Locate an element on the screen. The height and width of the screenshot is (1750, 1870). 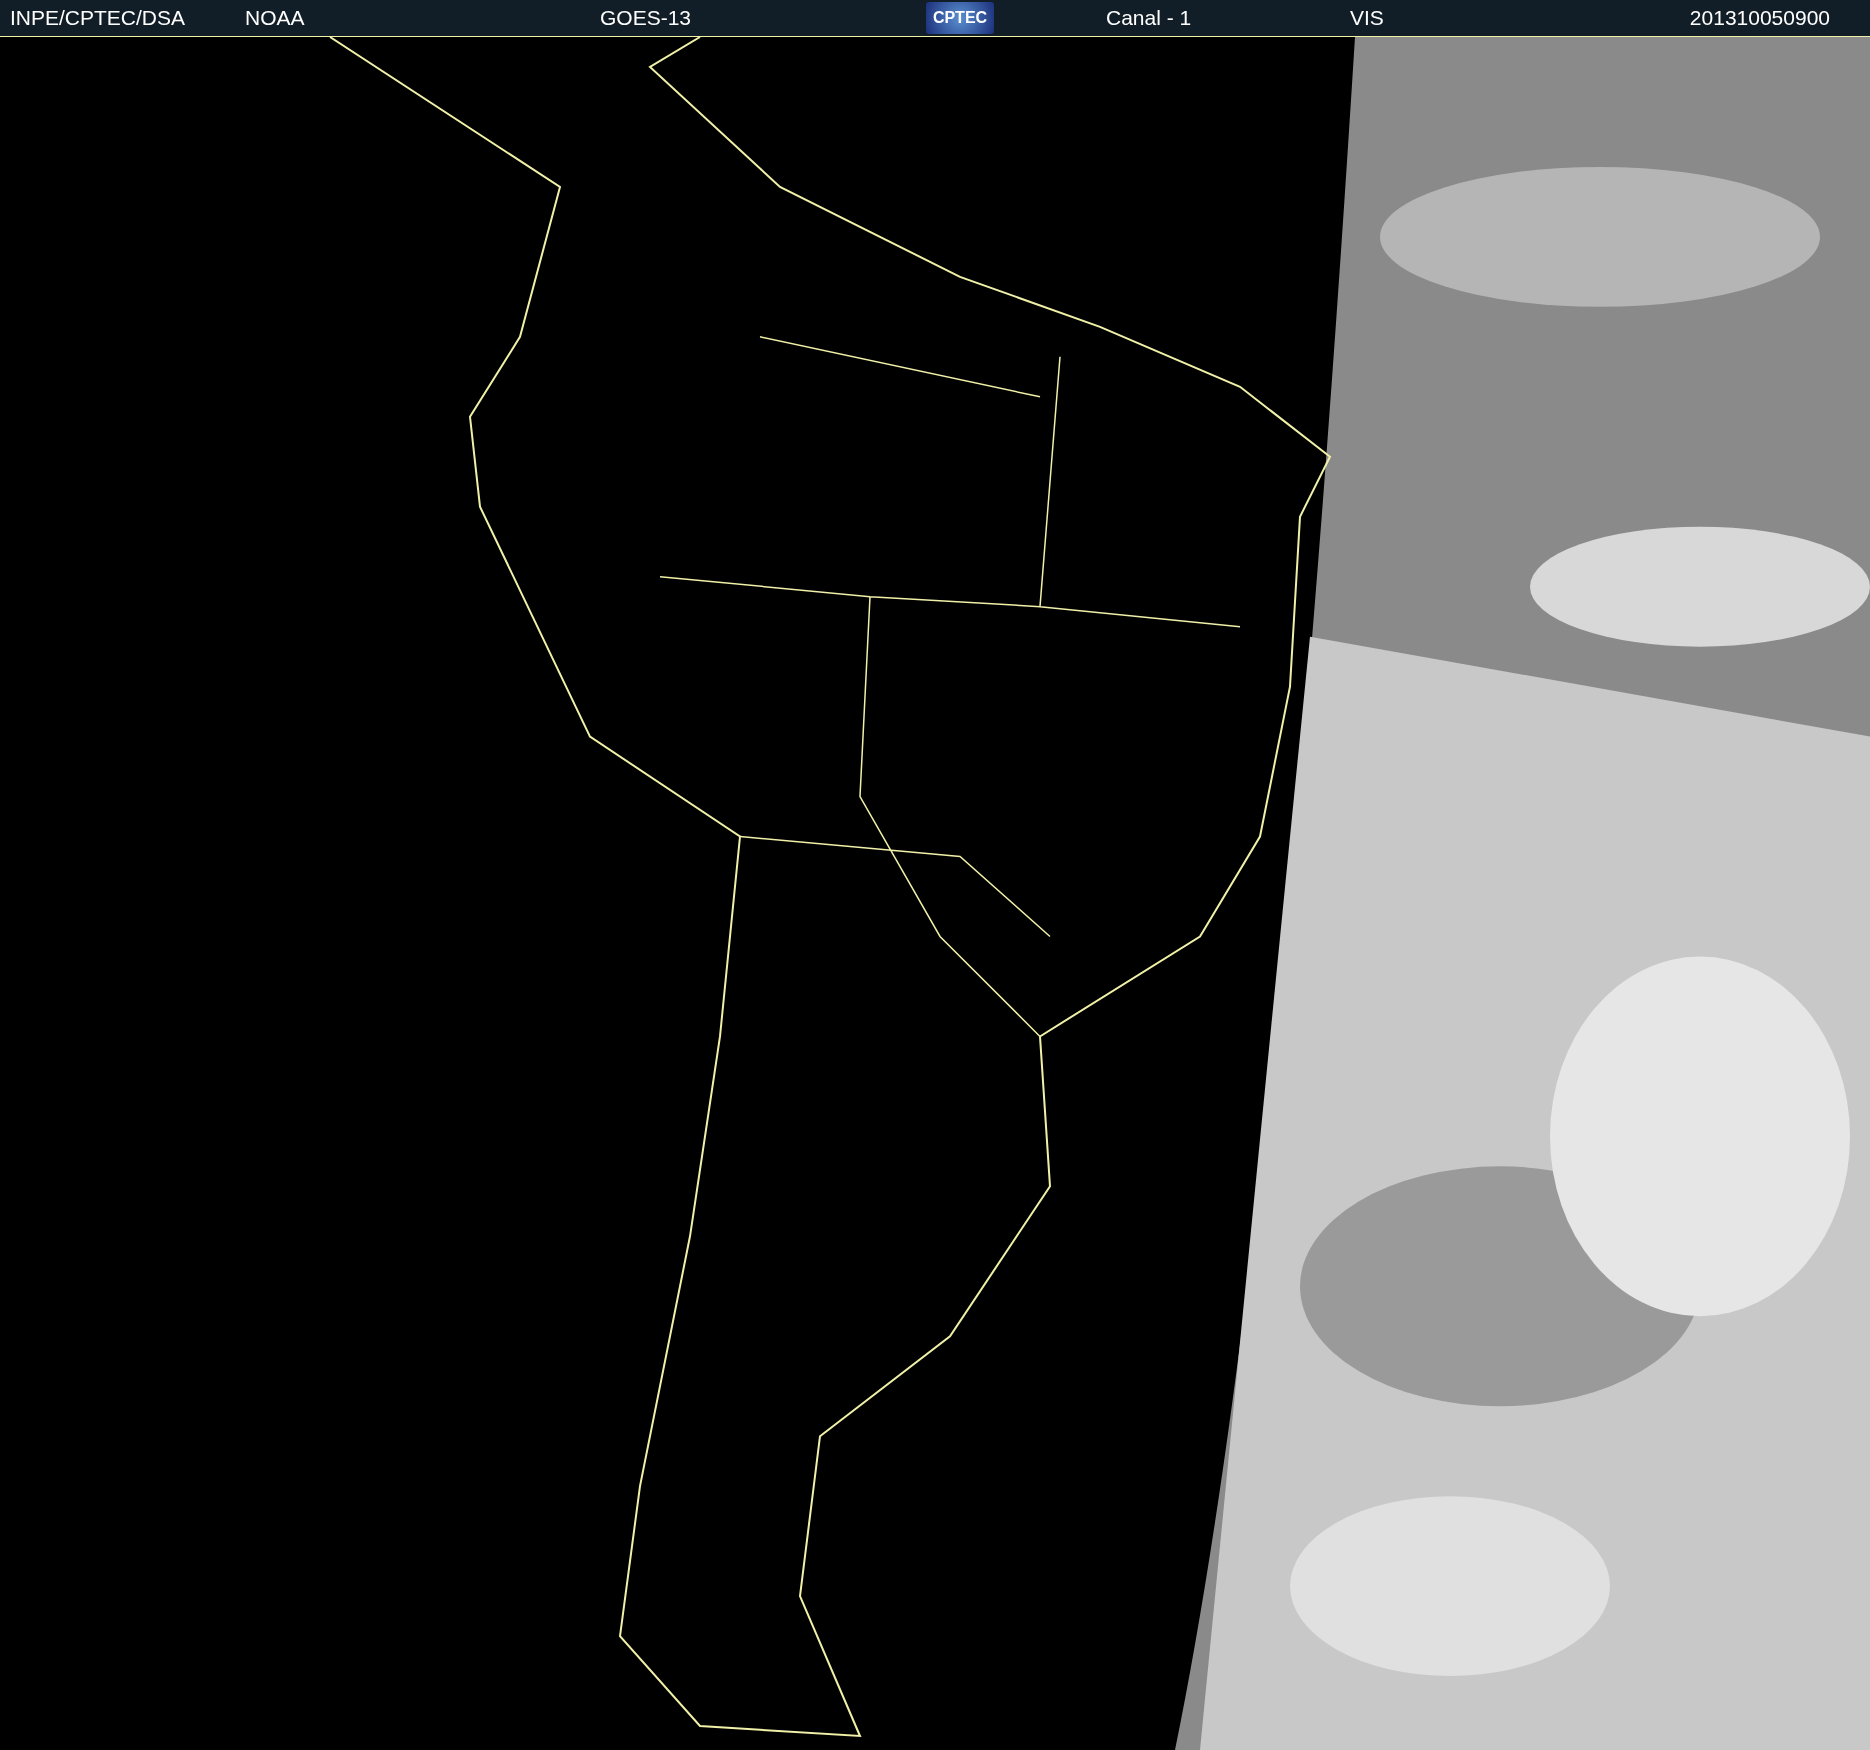
agency-label: NOAA is located at coordinates (275, 18).